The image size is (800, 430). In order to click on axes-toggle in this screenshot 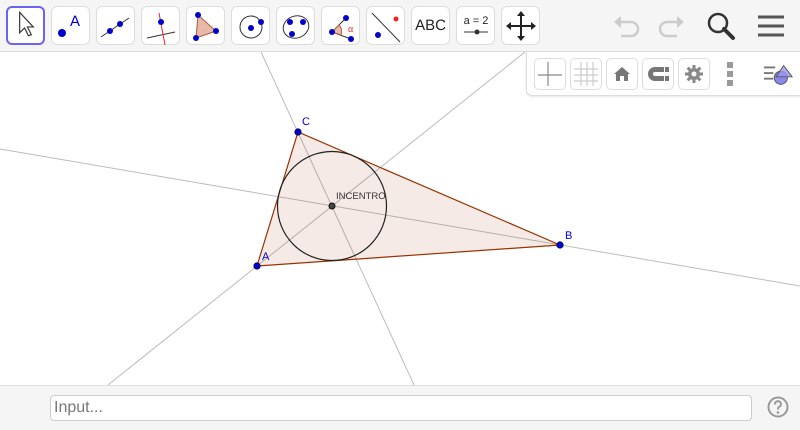, I will do `click(550, 74)`.